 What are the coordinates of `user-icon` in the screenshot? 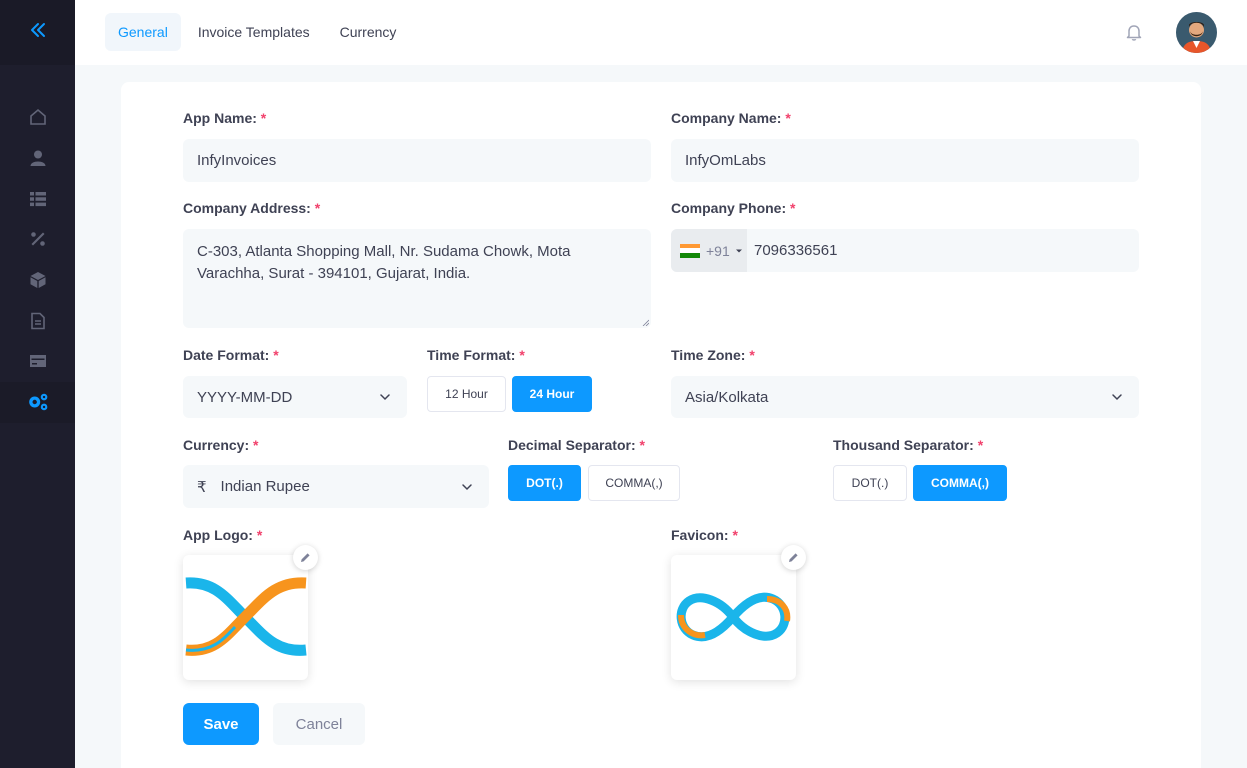 It's located at (37, 158).